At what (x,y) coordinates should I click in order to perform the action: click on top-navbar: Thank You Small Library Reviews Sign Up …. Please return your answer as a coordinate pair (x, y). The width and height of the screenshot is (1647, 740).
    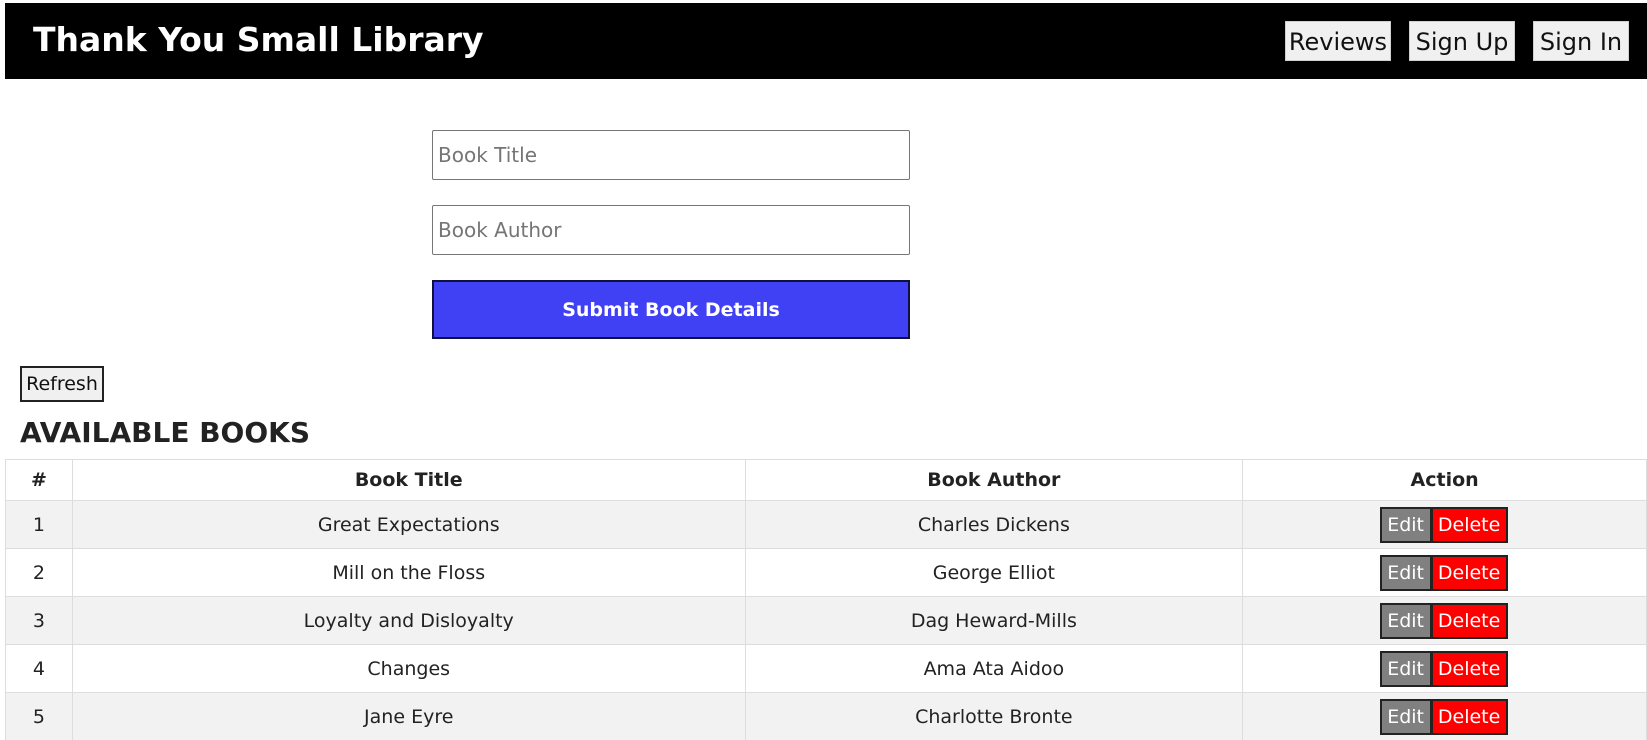
    Looking at the image, I should click on (826, 41).